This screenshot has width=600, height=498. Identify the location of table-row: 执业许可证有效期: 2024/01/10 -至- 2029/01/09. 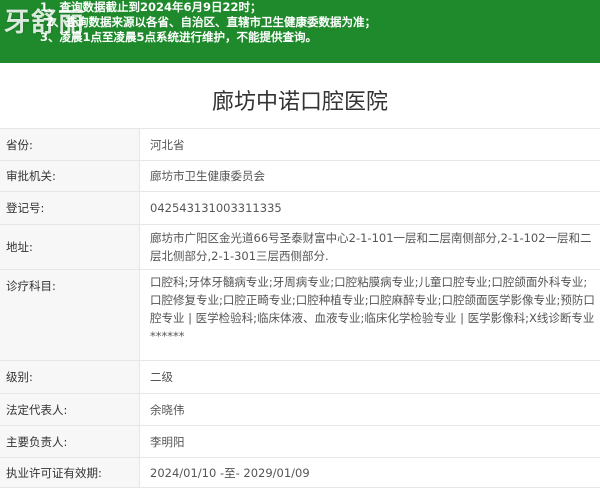
(300, 472).